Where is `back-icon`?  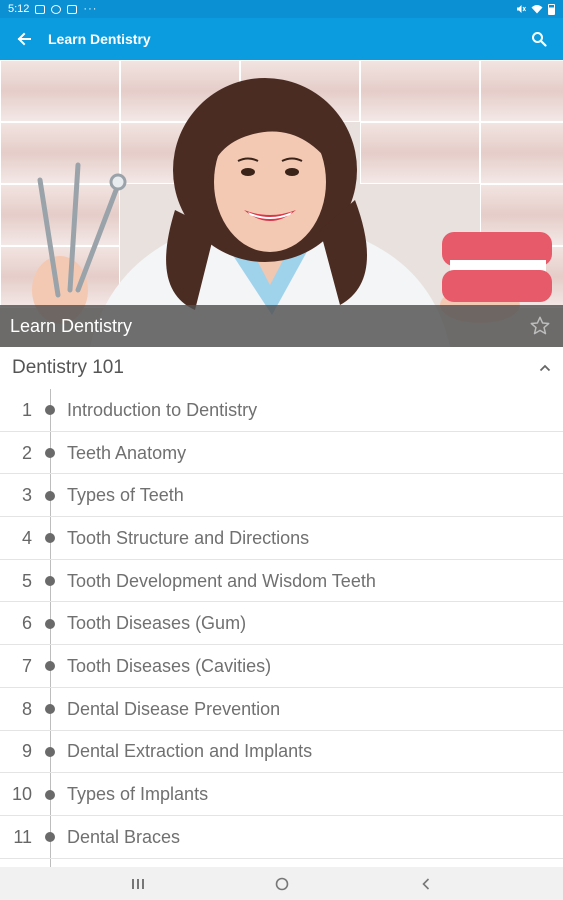 back-icon is located at coordinates (425, 883).